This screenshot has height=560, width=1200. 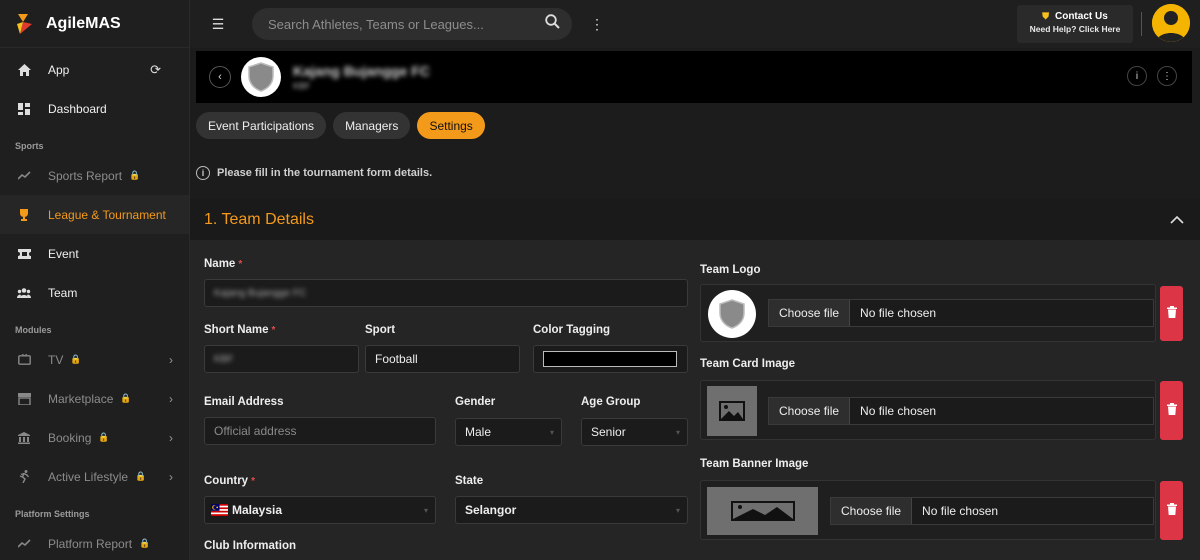 I want to click on sidebar-item-label: League & Tournament, so click(x=107, y=214).